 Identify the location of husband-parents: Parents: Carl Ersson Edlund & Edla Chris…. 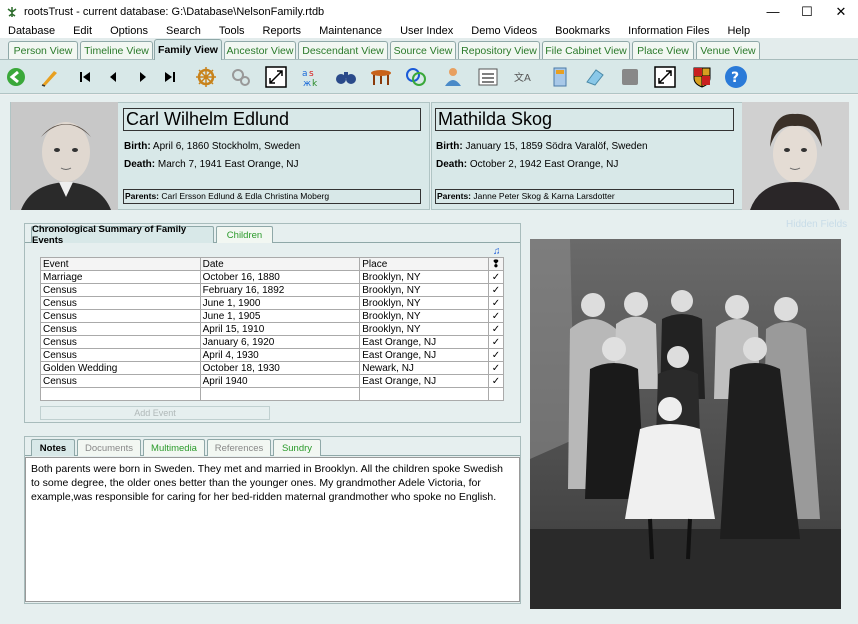
(272, 196).